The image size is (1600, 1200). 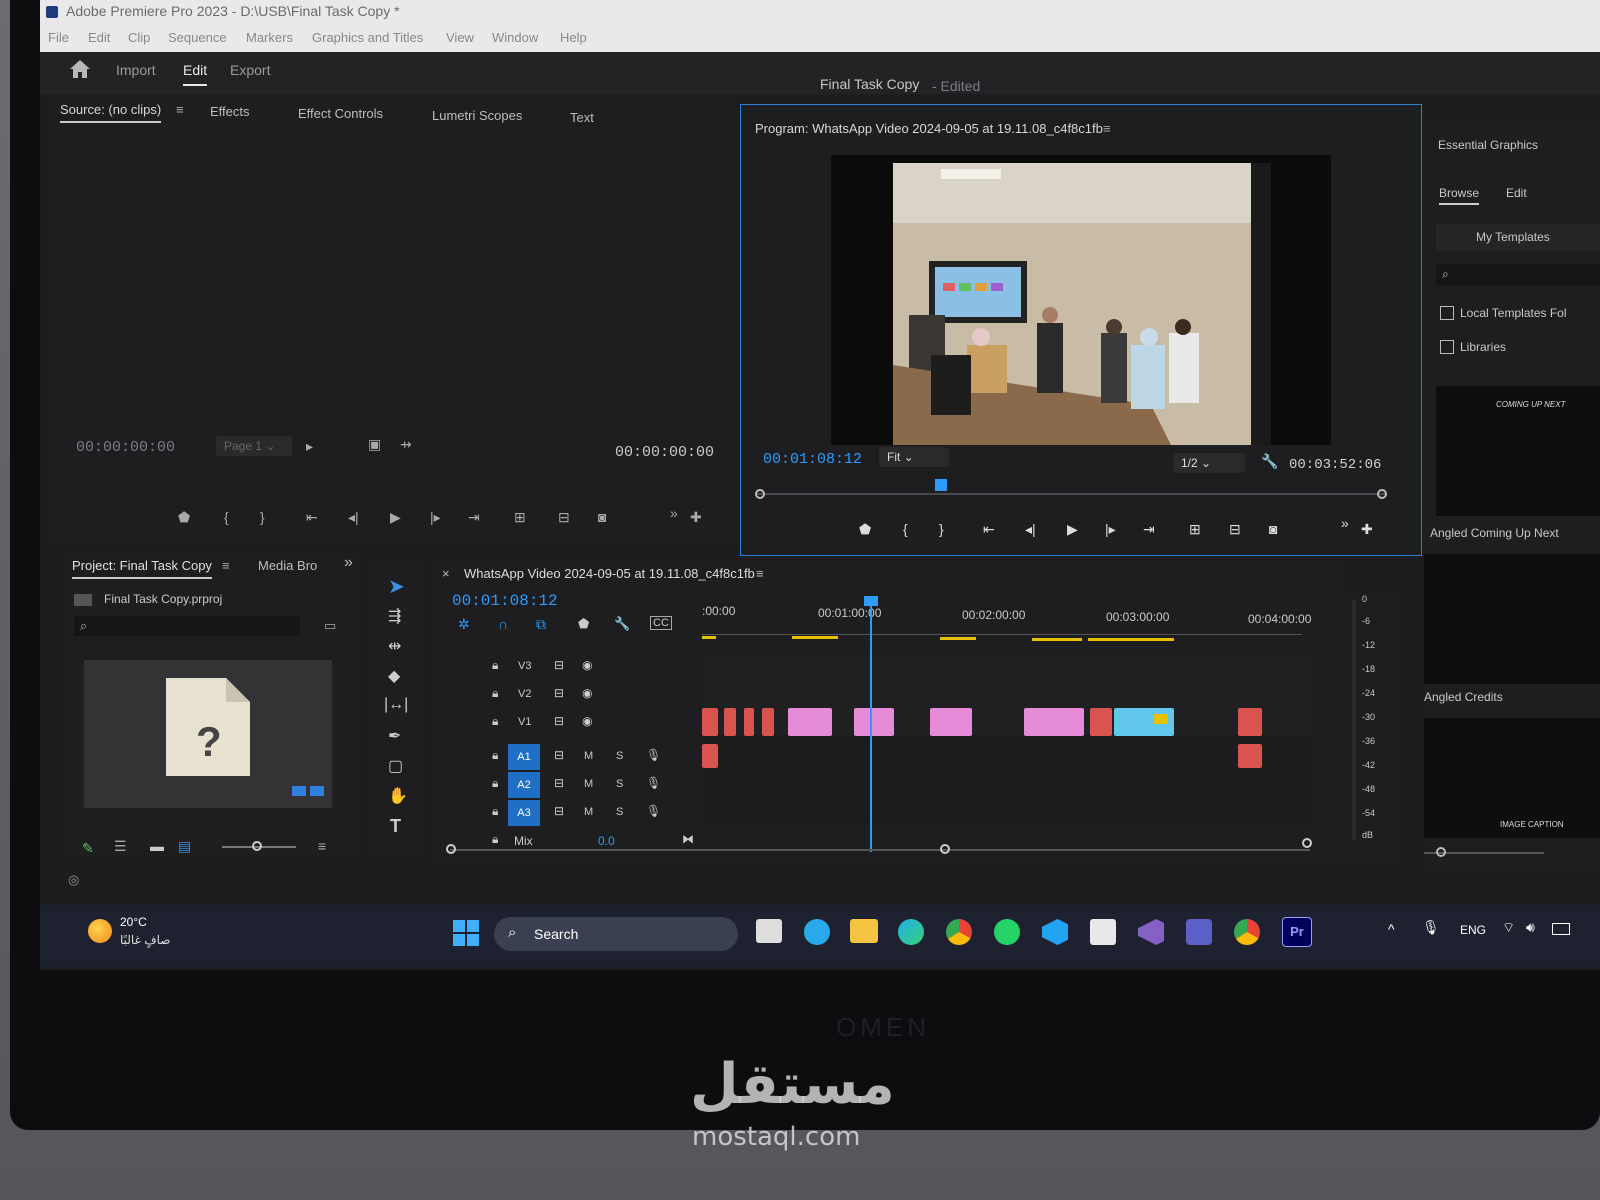 I want to click on go-to-out-icon: ⇥, so click(x=474, y=517).